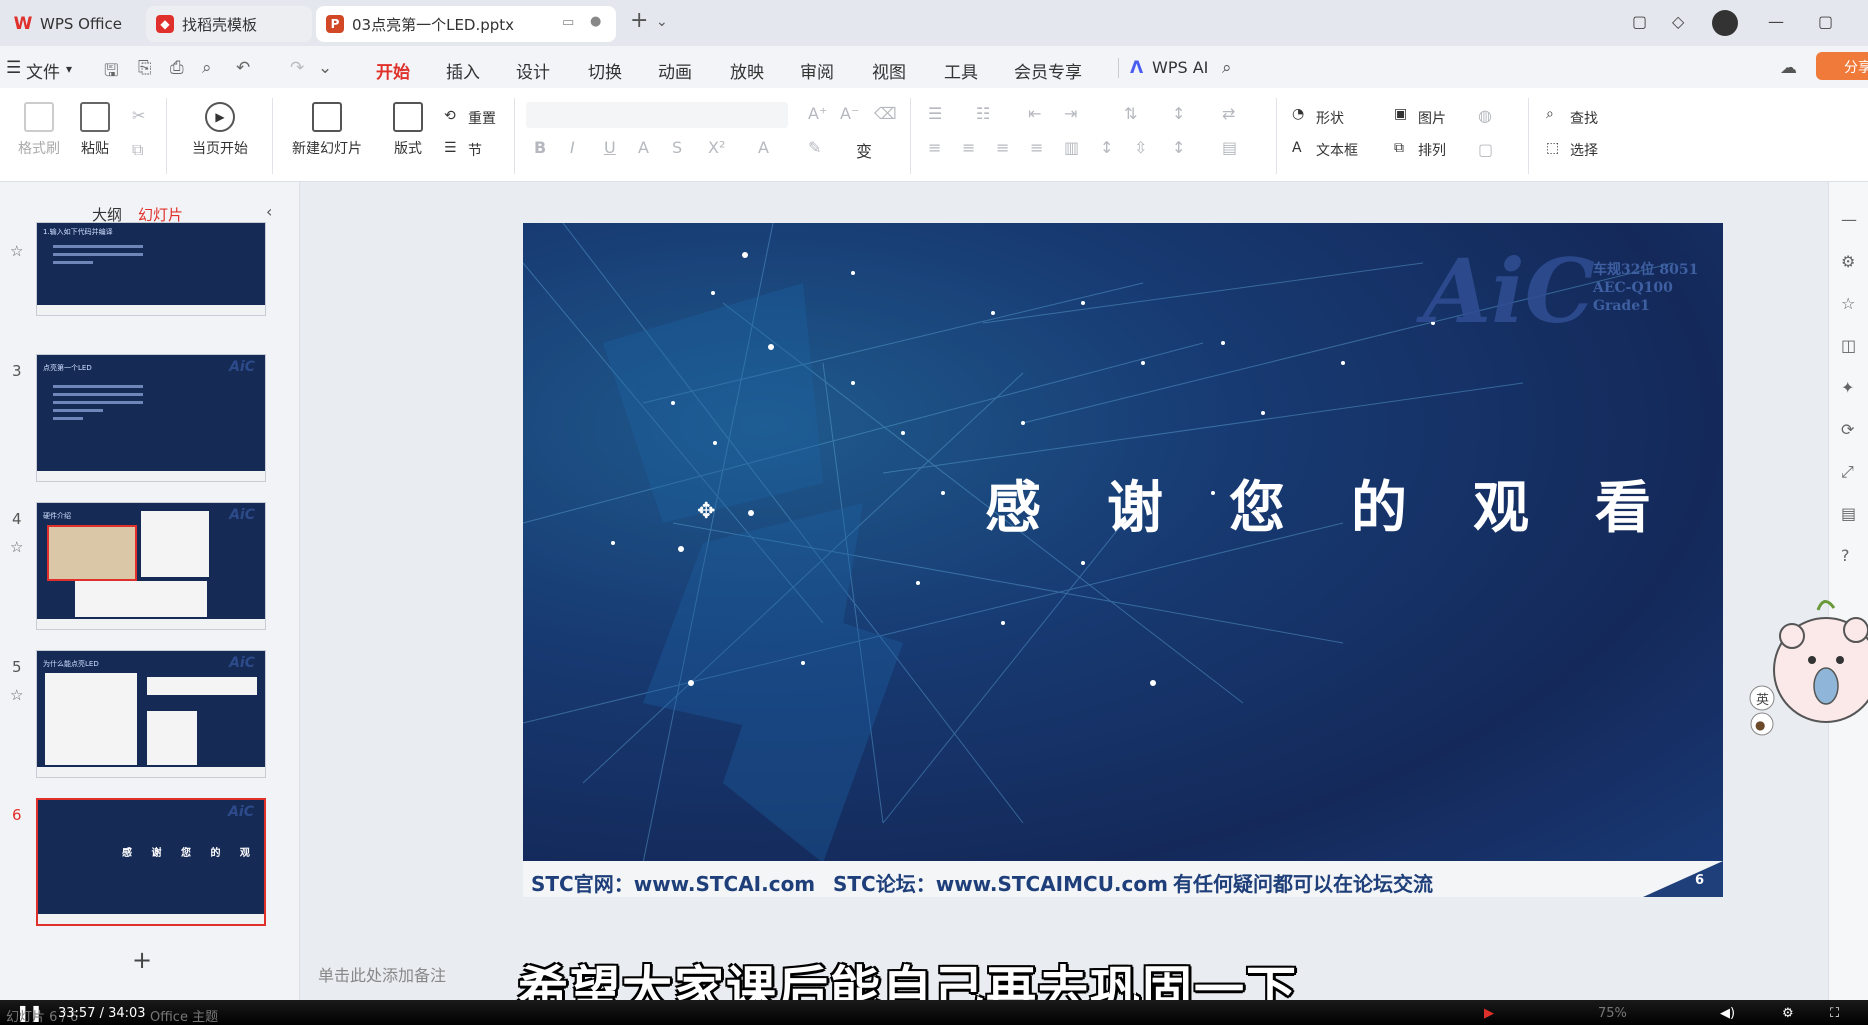  I want to click on paragraph-spacing-icon: ⇳, so click(1140, 147).